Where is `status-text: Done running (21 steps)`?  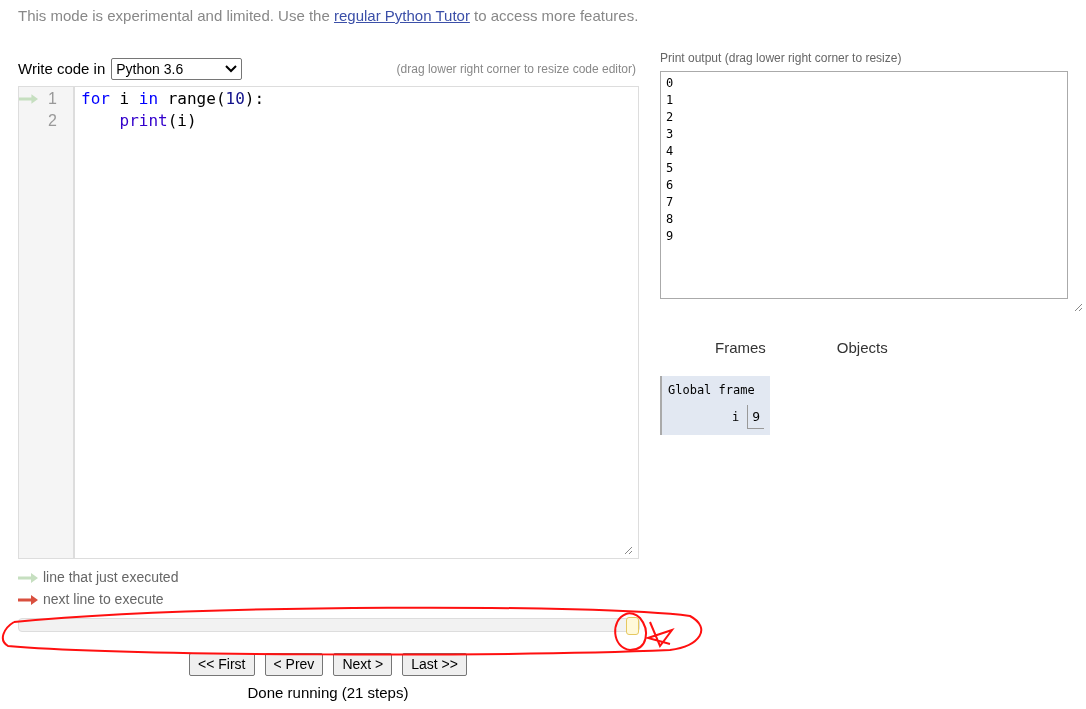 status-text: Done running (21 steps) is located at coordinates (328, 693).